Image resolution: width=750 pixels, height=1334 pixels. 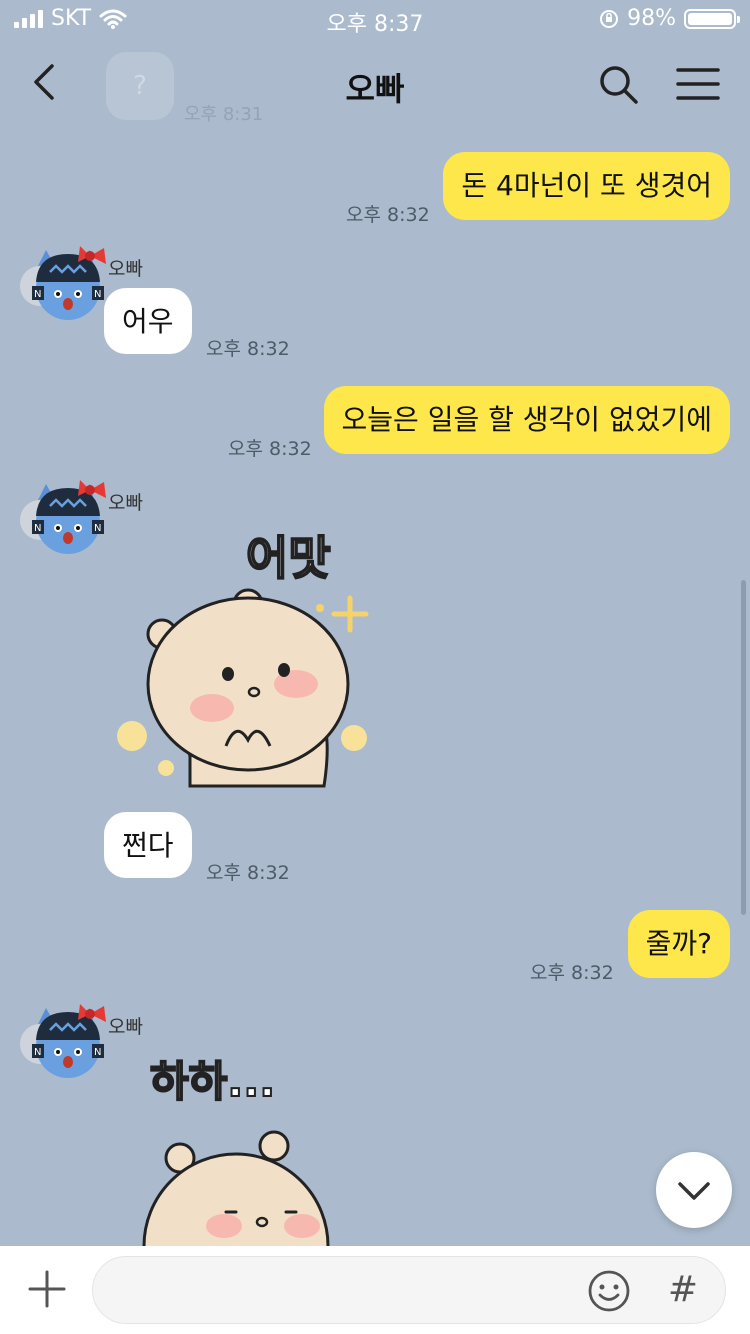 What do you see at coordinates (148, 845) in the screenshot?
I see `other-message-bubble: 쩐다` at bounding box center [148, 845].